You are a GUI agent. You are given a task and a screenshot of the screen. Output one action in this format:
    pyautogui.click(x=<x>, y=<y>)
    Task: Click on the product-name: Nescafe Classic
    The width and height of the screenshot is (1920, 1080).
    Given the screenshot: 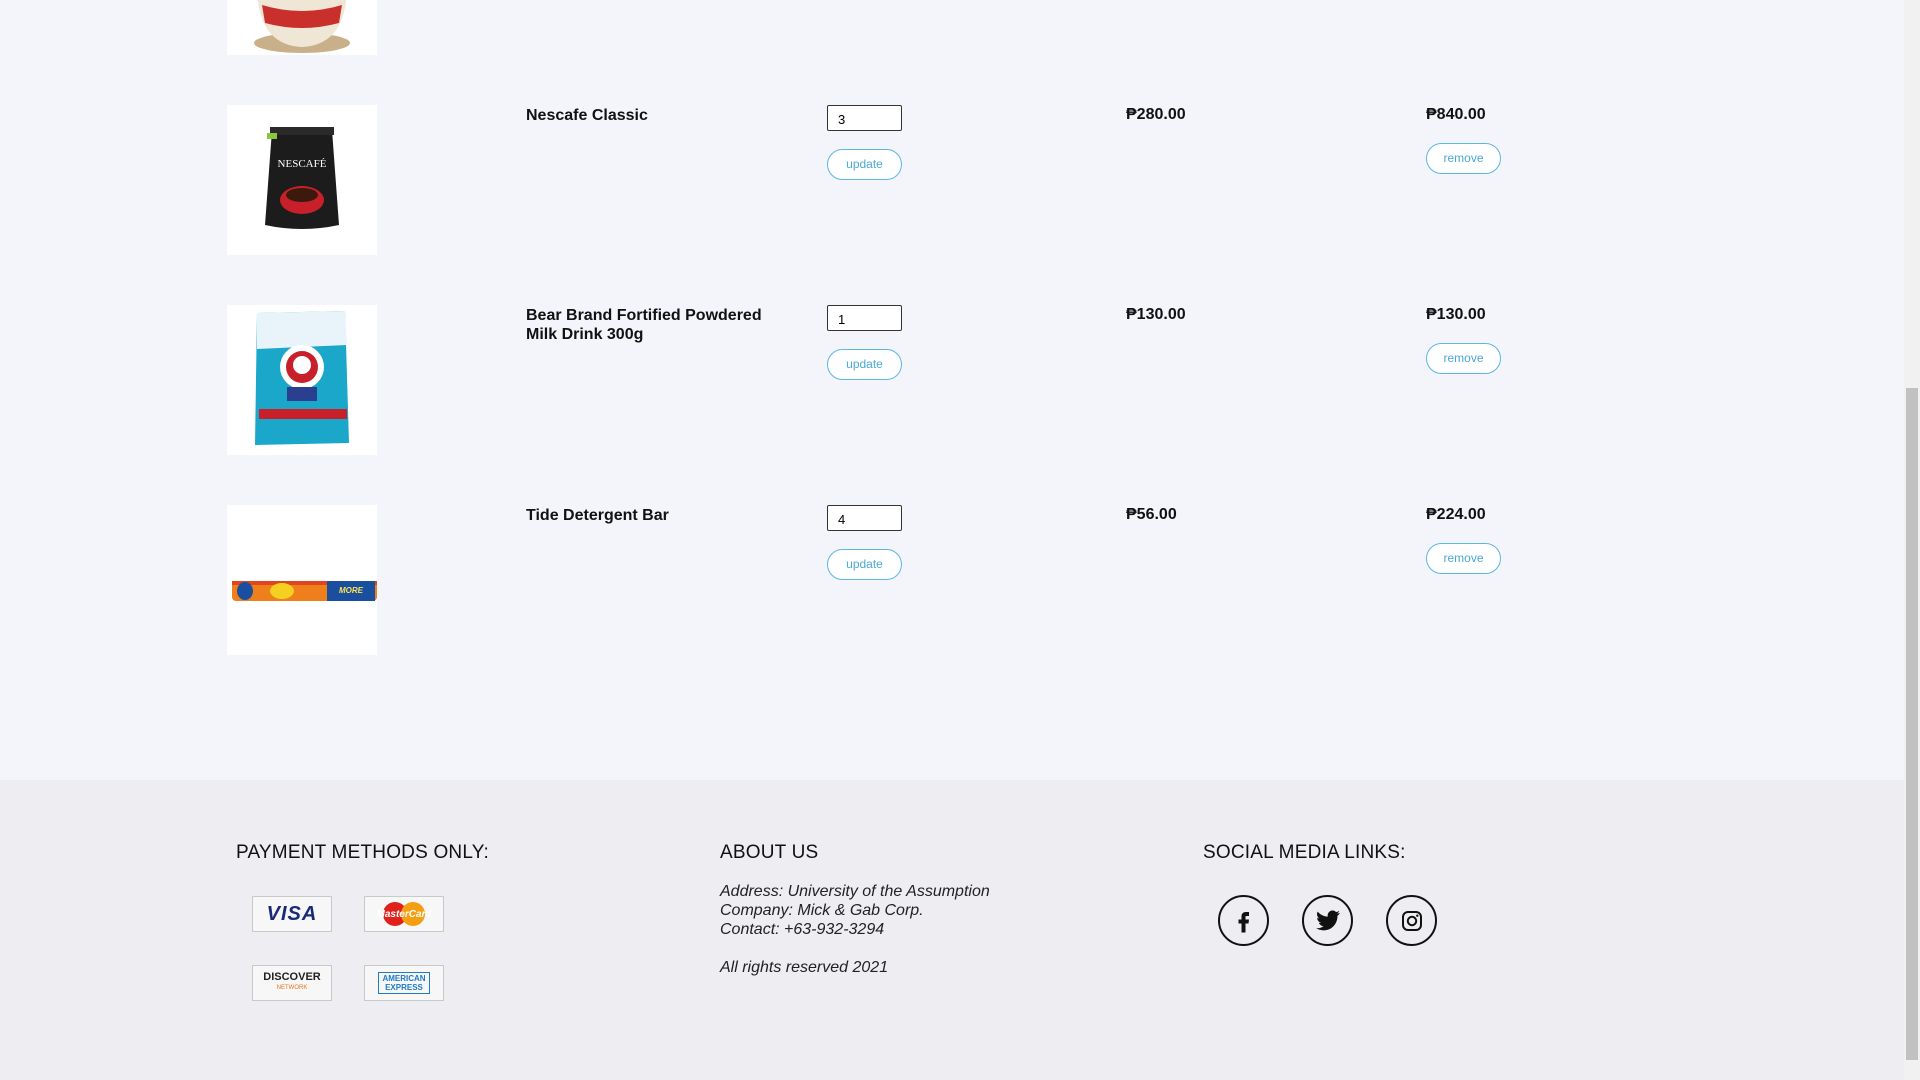 What is the action you would take?
    pyautogui.click(x=587, y=115)
    